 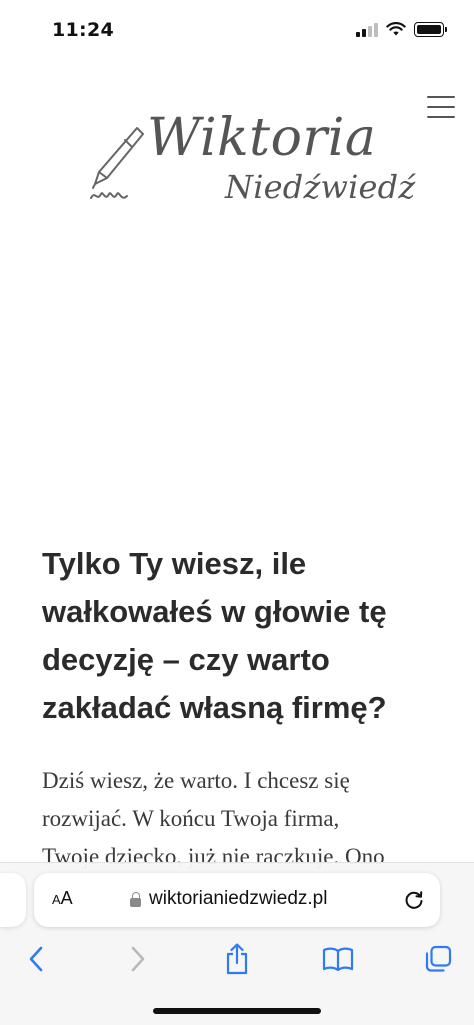 I want to click on forward-button, so click(x=138, y=959).